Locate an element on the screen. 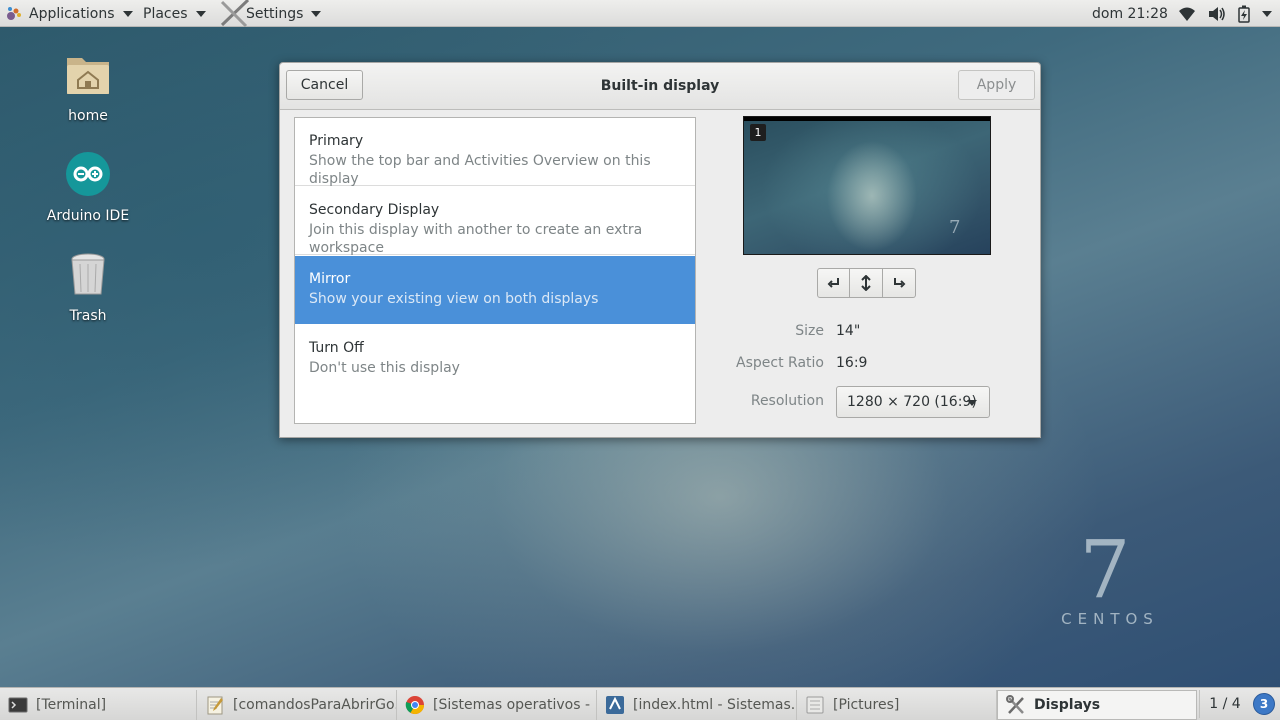 This screenshot has width=1280, height=720. mode-option-turn-off: Turn Off Don't use this display is located at coordinates (495, 359).